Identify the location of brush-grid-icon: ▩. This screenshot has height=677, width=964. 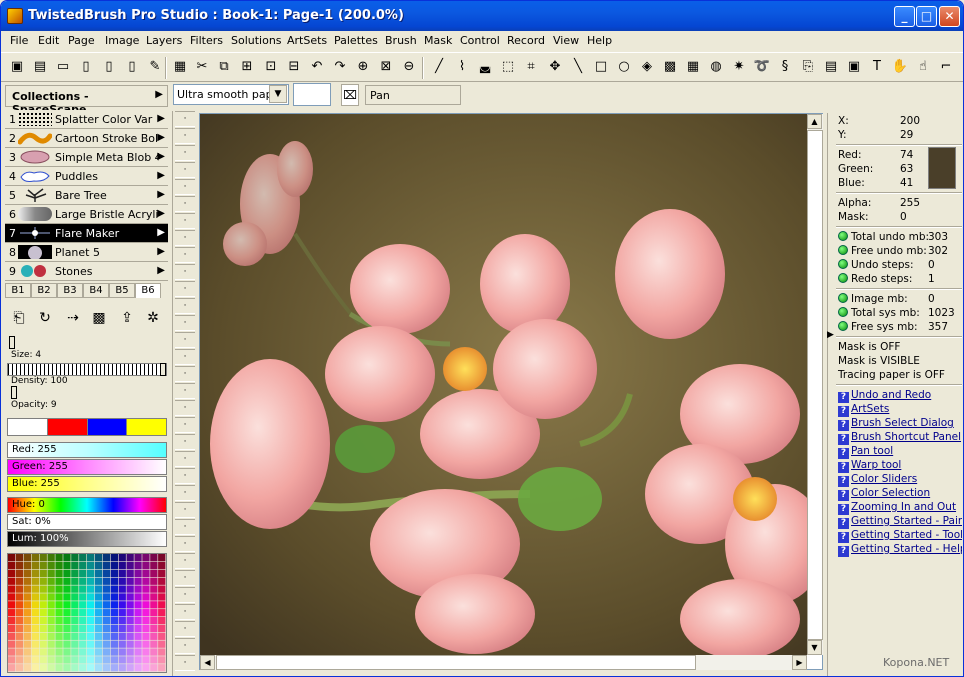
(99, 318).